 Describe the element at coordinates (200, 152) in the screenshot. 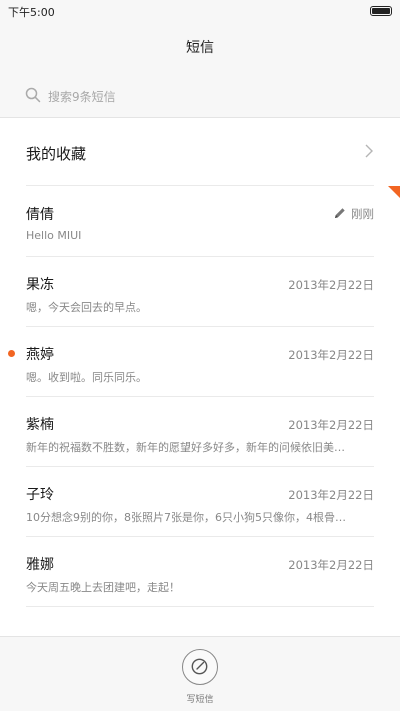

I see `favorites-row: 我的收藏` at that location.